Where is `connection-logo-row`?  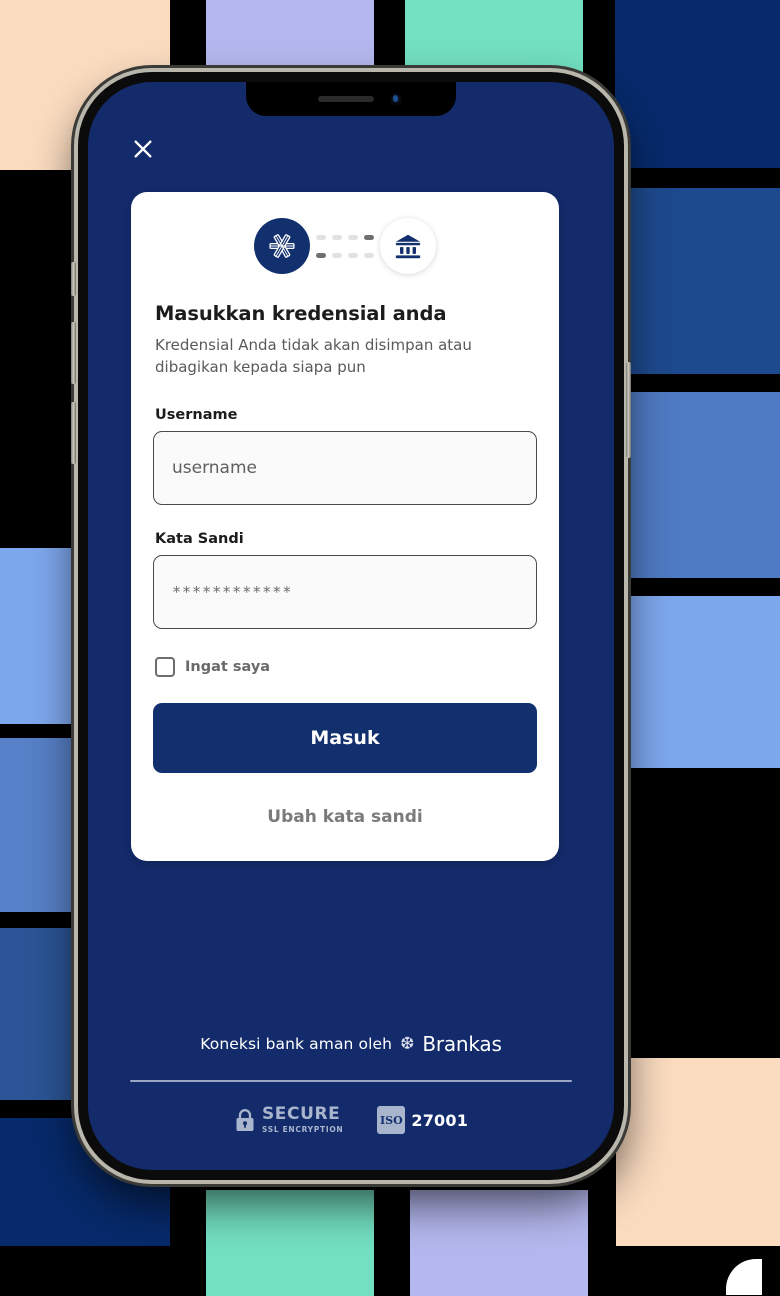 connection-logo-row is located at coordinates (345, 246).